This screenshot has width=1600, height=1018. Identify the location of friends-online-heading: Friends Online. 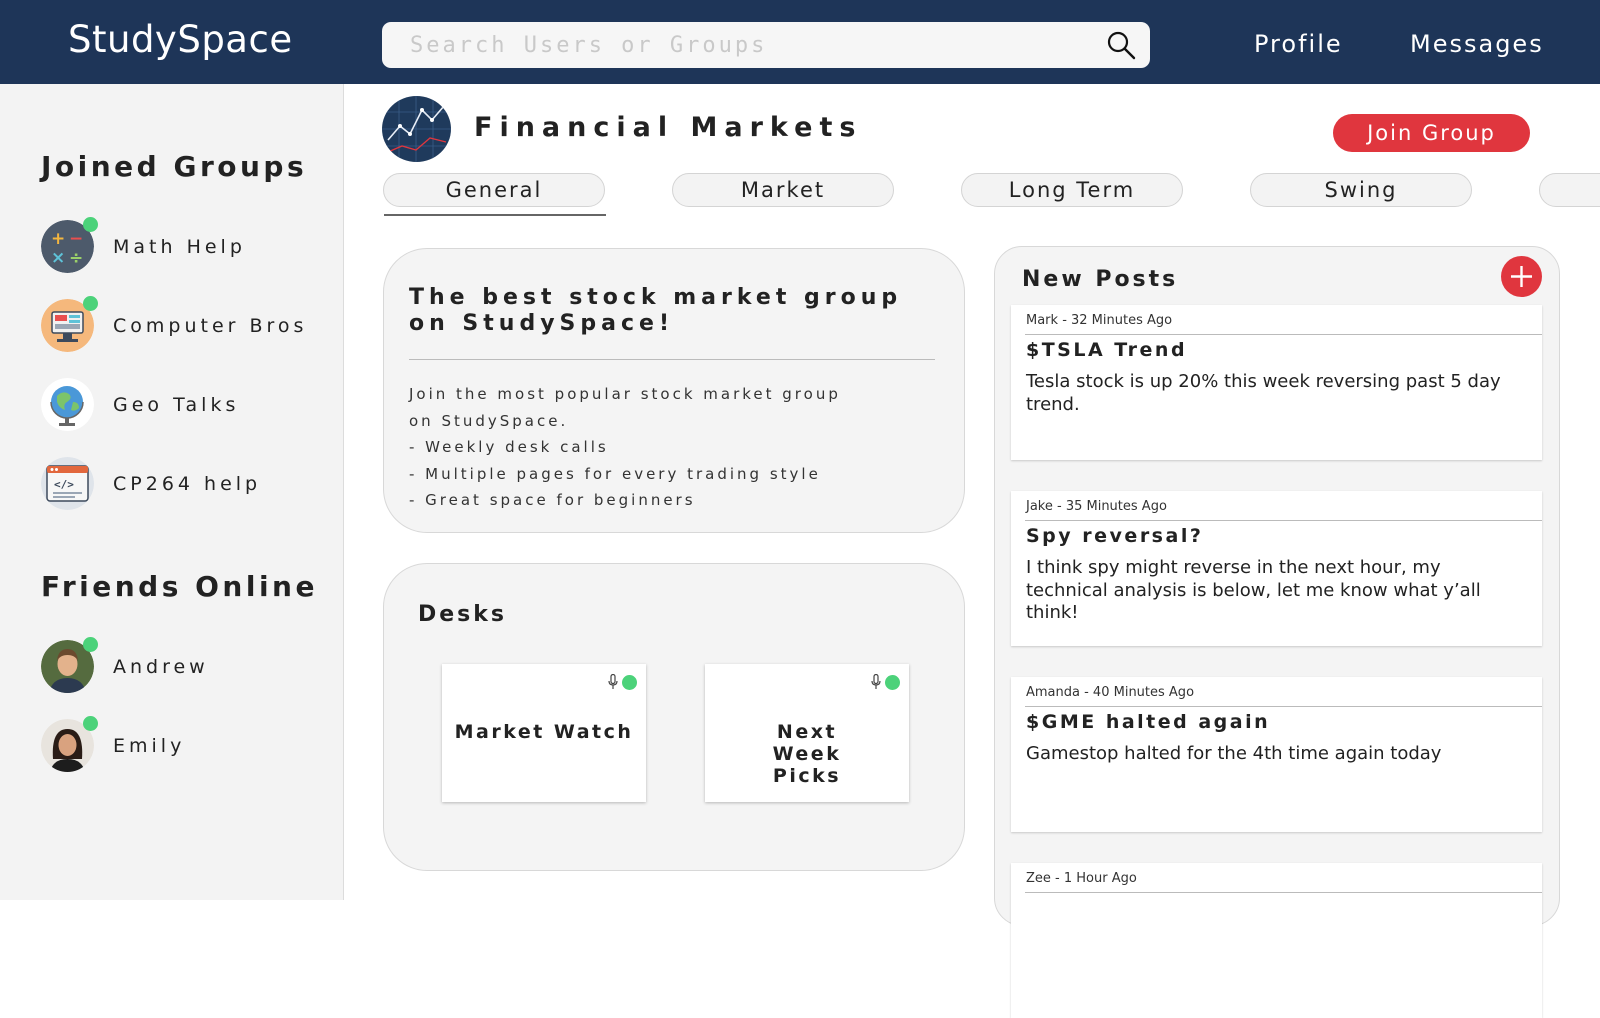
(179, 586).